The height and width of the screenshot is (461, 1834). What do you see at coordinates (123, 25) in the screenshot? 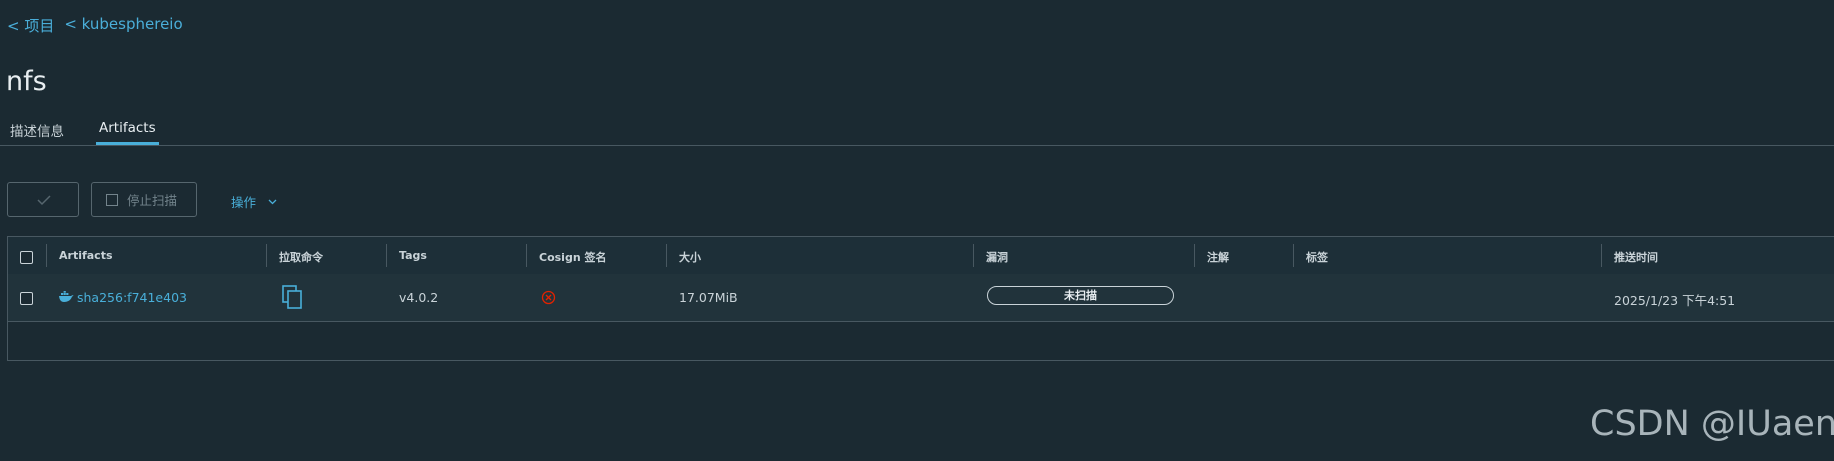
I see `breadcrumb-kubesphereio-link: < kubesphereio` at bounding box center [123, 25].